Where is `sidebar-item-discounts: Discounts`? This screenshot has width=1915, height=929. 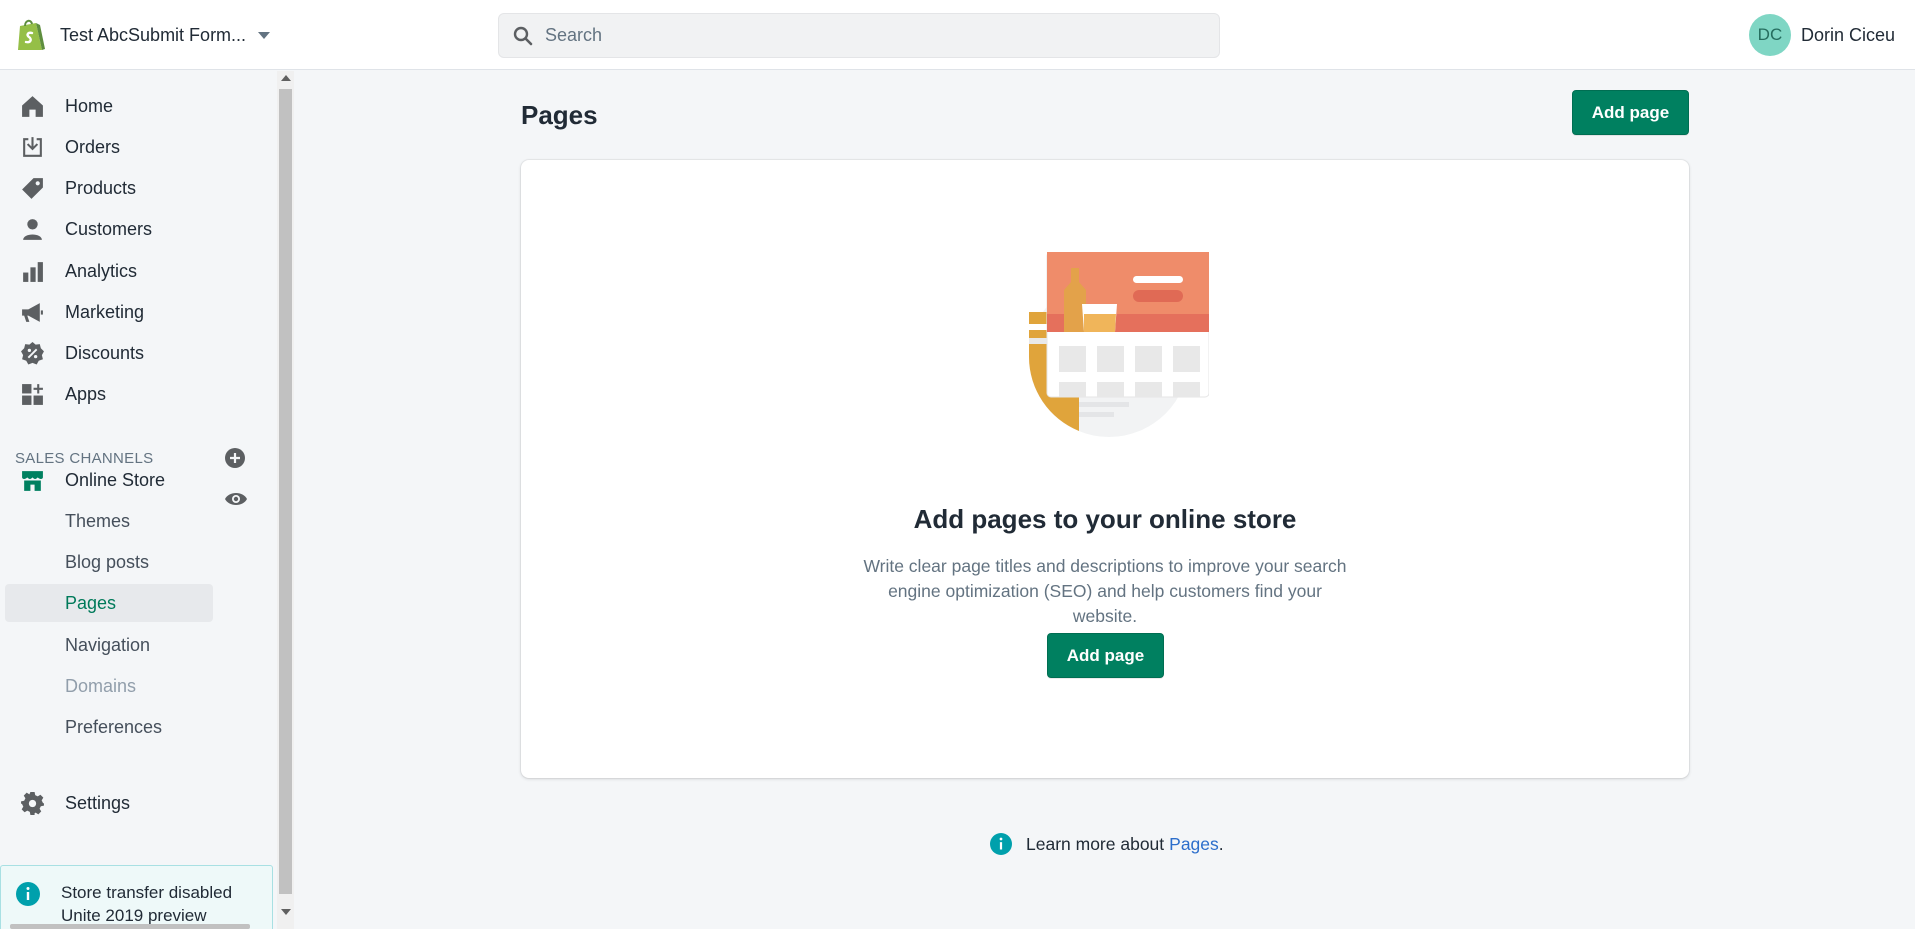
sidebar-item-discounts: Discounts is located at coordinates (130, 353).